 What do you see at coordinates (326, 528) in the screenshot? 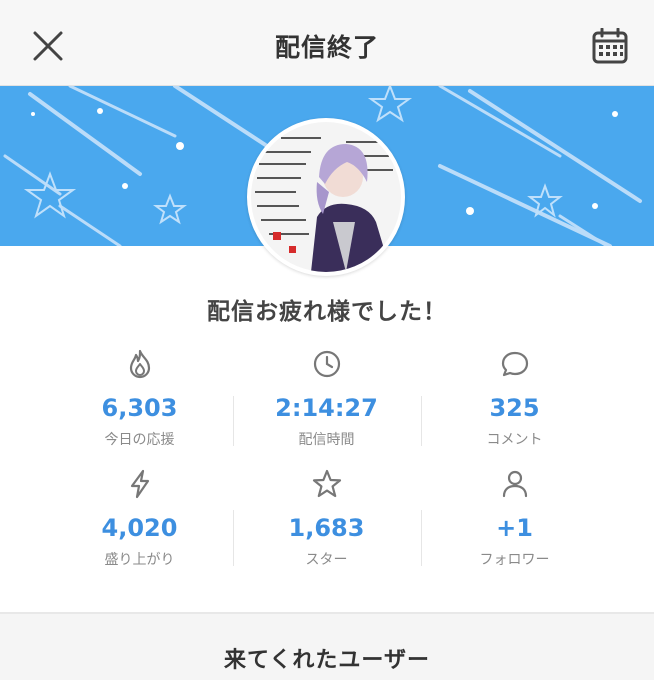
I see `stat-value: 1,683` at bounding box center [326, 528].